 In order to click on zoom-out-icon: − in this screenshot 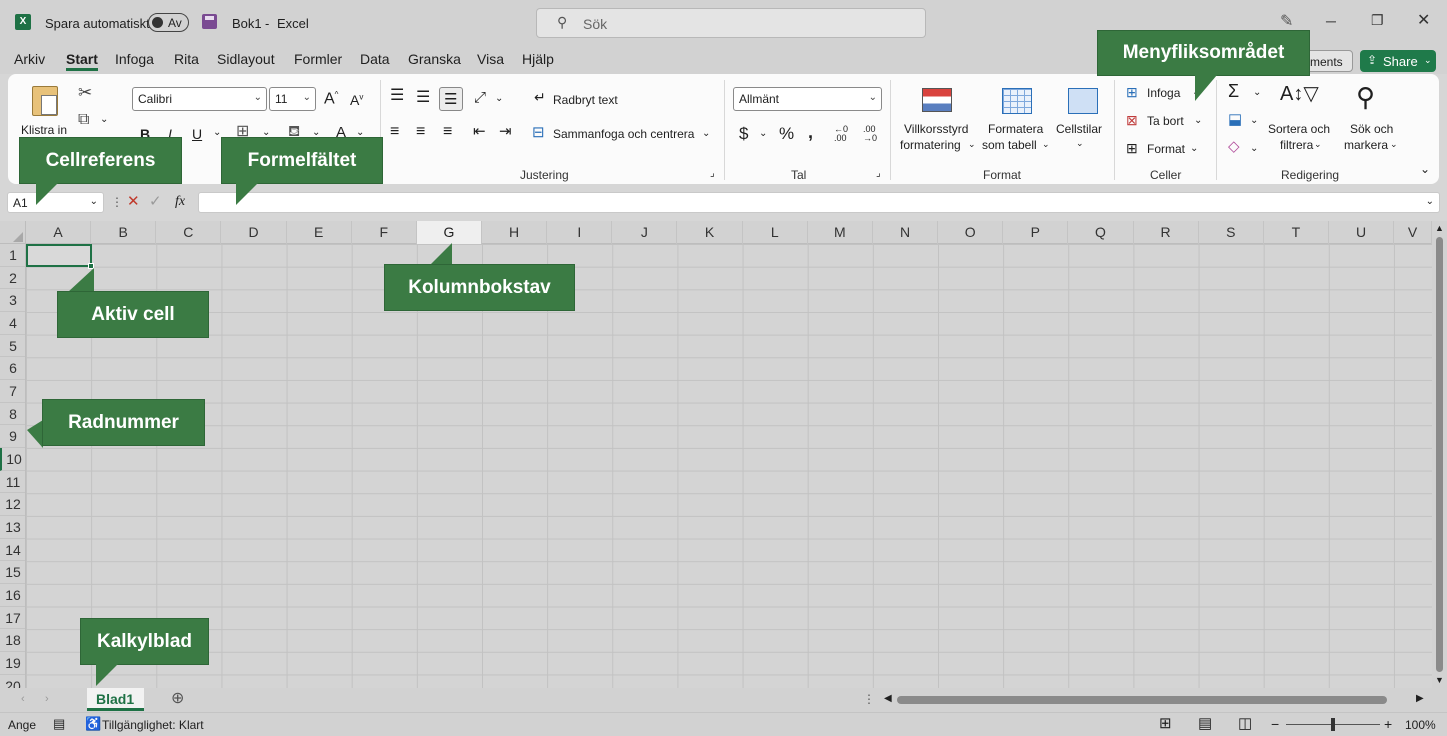, I will do `click(1275, 724)`.